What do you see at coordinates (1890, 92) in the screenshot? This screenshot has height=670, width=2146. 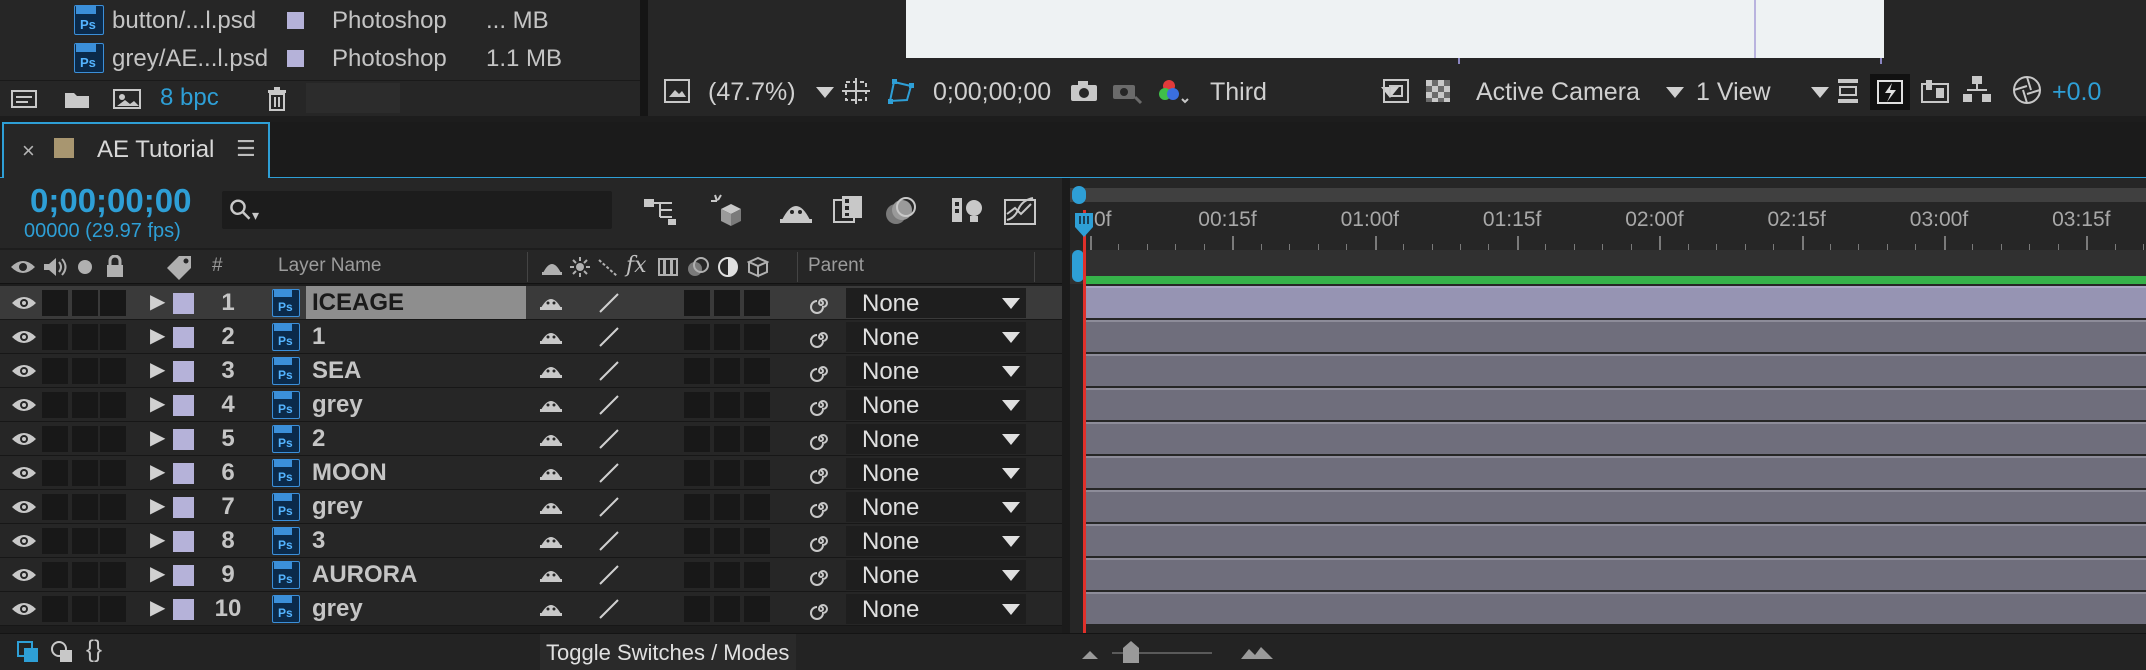 I see `fast-draft-icon` at bounding box center [1890, 92].